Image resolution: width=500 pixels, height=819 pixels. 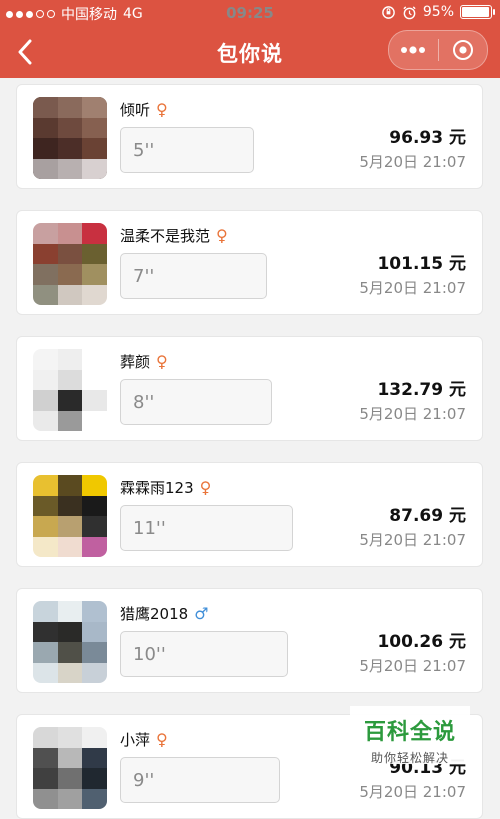 I want to click on battery-icon, so click(x=477, y=12).